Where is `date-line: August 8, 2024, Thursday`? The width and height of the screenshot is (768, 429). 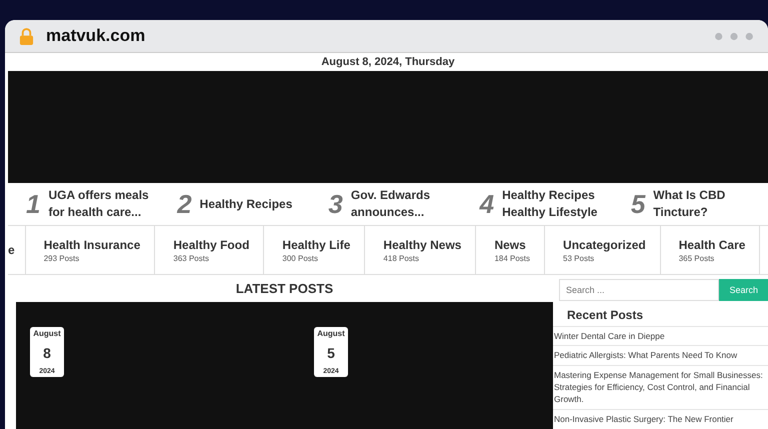
date-line: August 8, 2024, Thursday is located at coordinates (388, 62).